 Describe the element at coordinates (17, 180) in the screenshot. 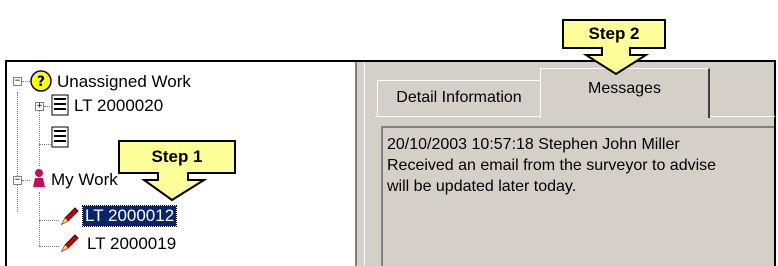

I see `collapse-my-work-toggle: −` at that location.